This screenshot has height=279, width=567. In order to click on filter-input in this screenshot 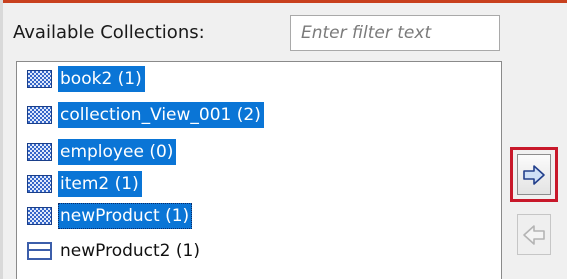, I will do `click(395, 33)`.